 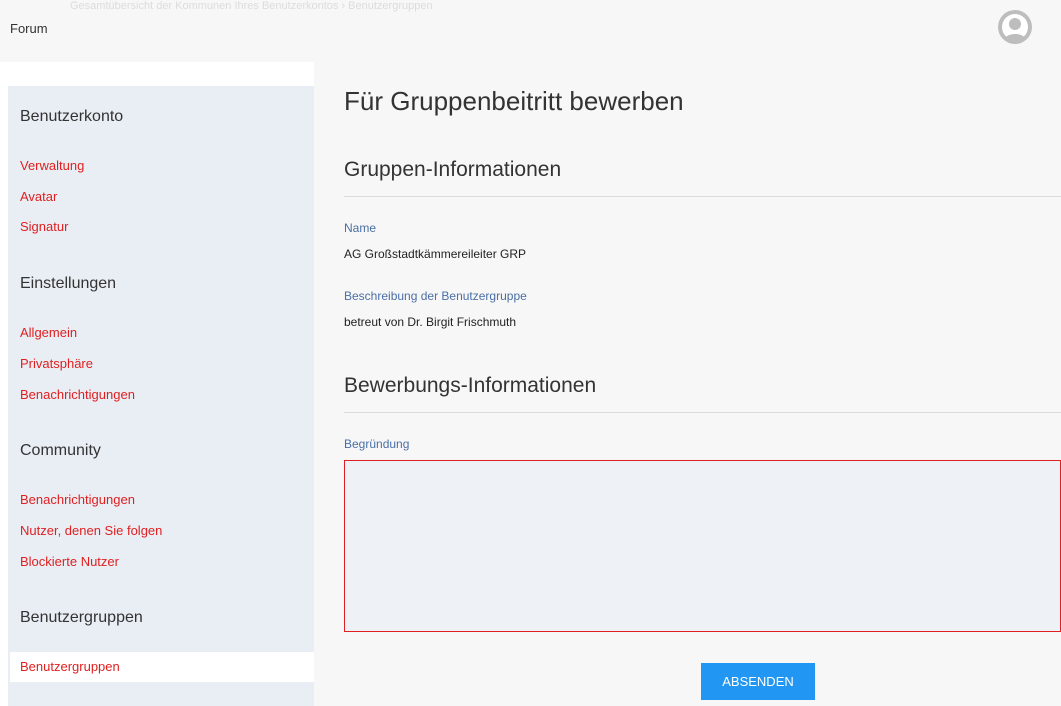 What do you see at coordinates (72, 116) in the screenshot?
I see `sidebar-heading-benutzerkonto: Benutzerkonto` at bounding box center [72, 116].